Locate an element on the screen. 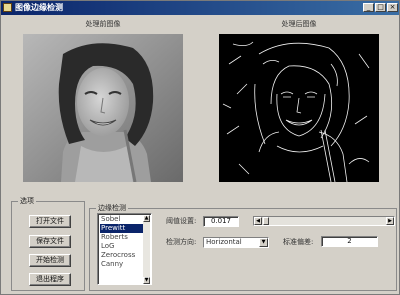 This screenshot has height=295, width=400. edge-detection-legend: 边缘检测 is located at coordinates (112, 208).